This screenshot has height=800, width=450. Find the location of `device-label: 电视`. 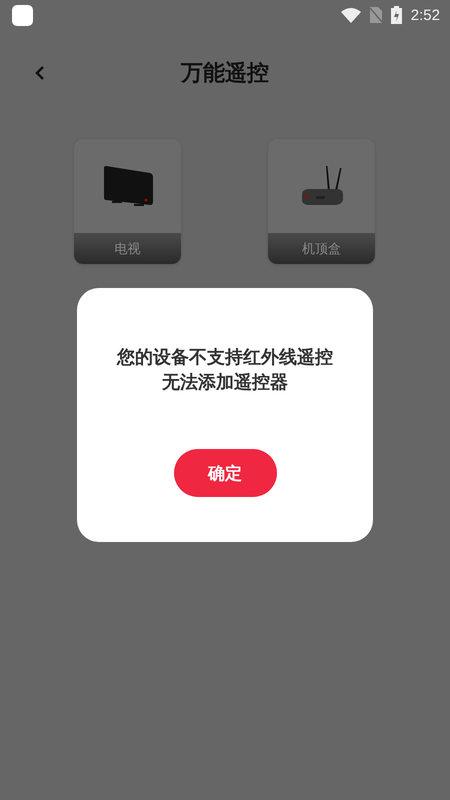

device-label: 电视 is located at coordinates (127, 248).